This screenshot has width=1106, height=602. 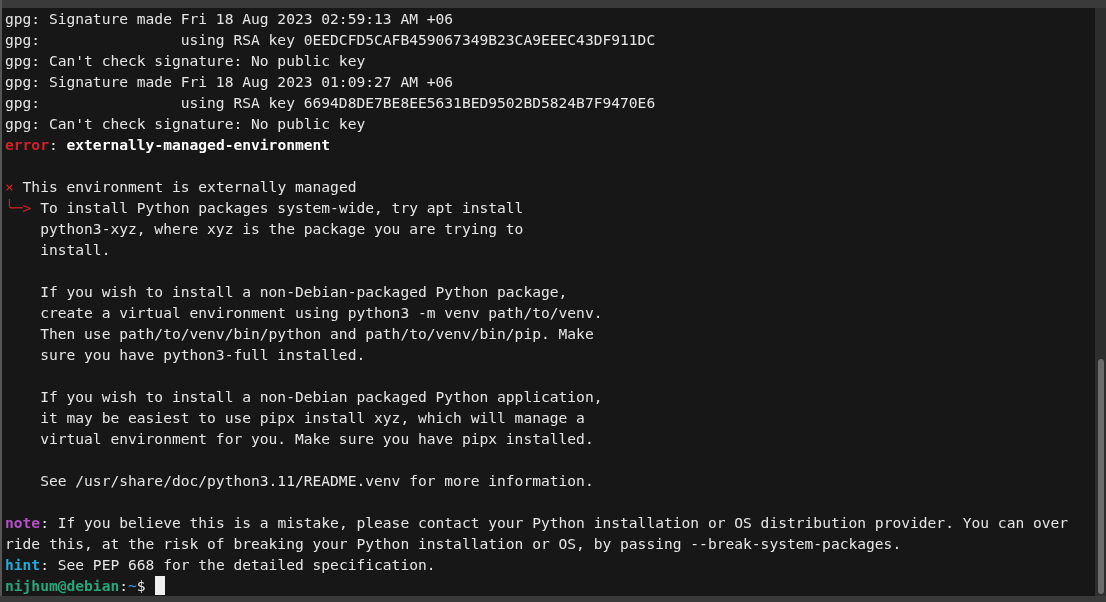 What do you see at coordinates (238, 565) in the screenshot?
I see `terminal-text: : See PEP 668 for the detailed specification.` at bounding box center [238, 565].